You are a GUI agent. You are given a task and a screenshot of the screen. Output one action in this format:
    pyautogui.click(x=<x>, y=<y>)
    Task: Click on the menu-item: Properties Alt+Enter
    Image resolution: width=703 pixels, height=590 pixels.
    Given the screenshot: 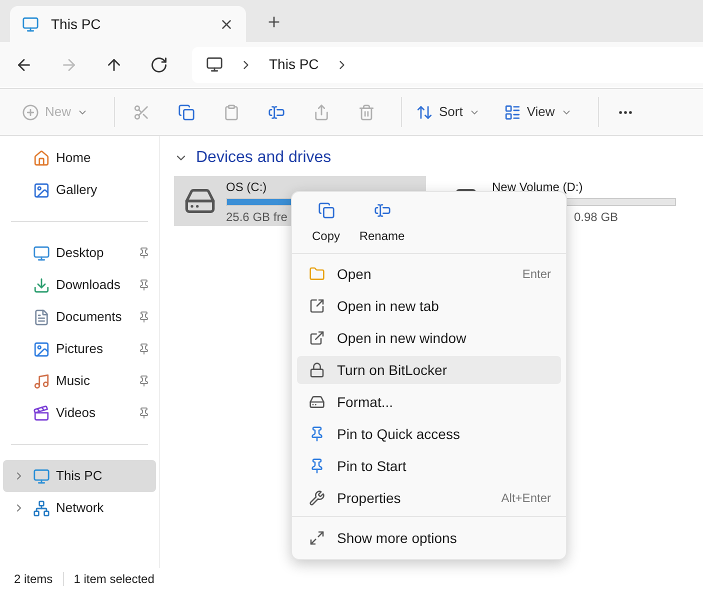 What is the action you would take?
    pyautogui.click(x=429, y=498)
    